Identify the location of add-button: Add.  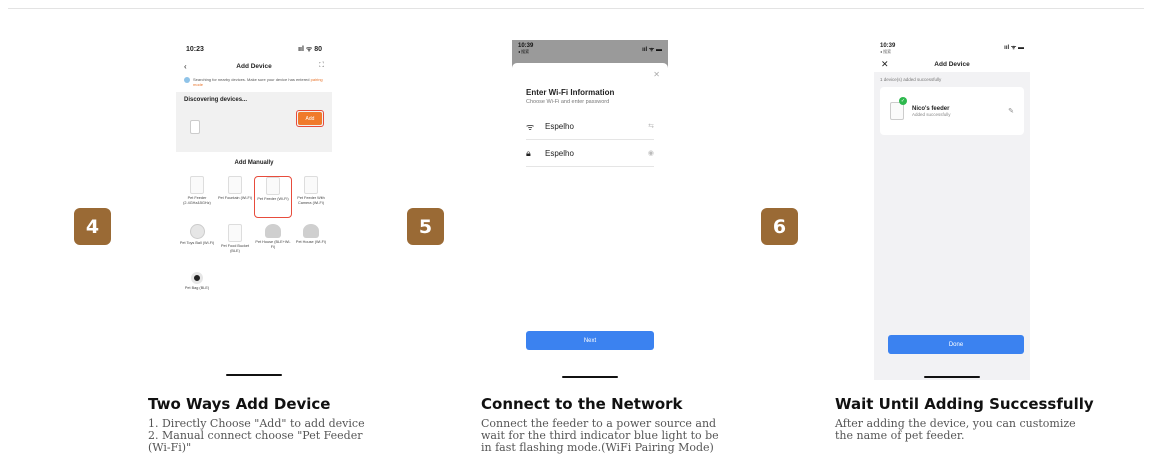
(310, 118).